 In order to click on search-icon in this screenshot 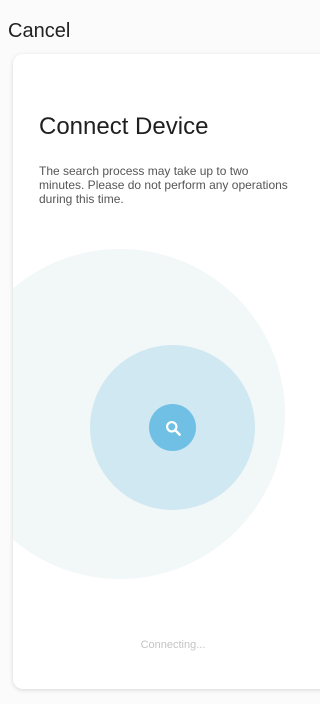, I will do `click(173, 428)`.